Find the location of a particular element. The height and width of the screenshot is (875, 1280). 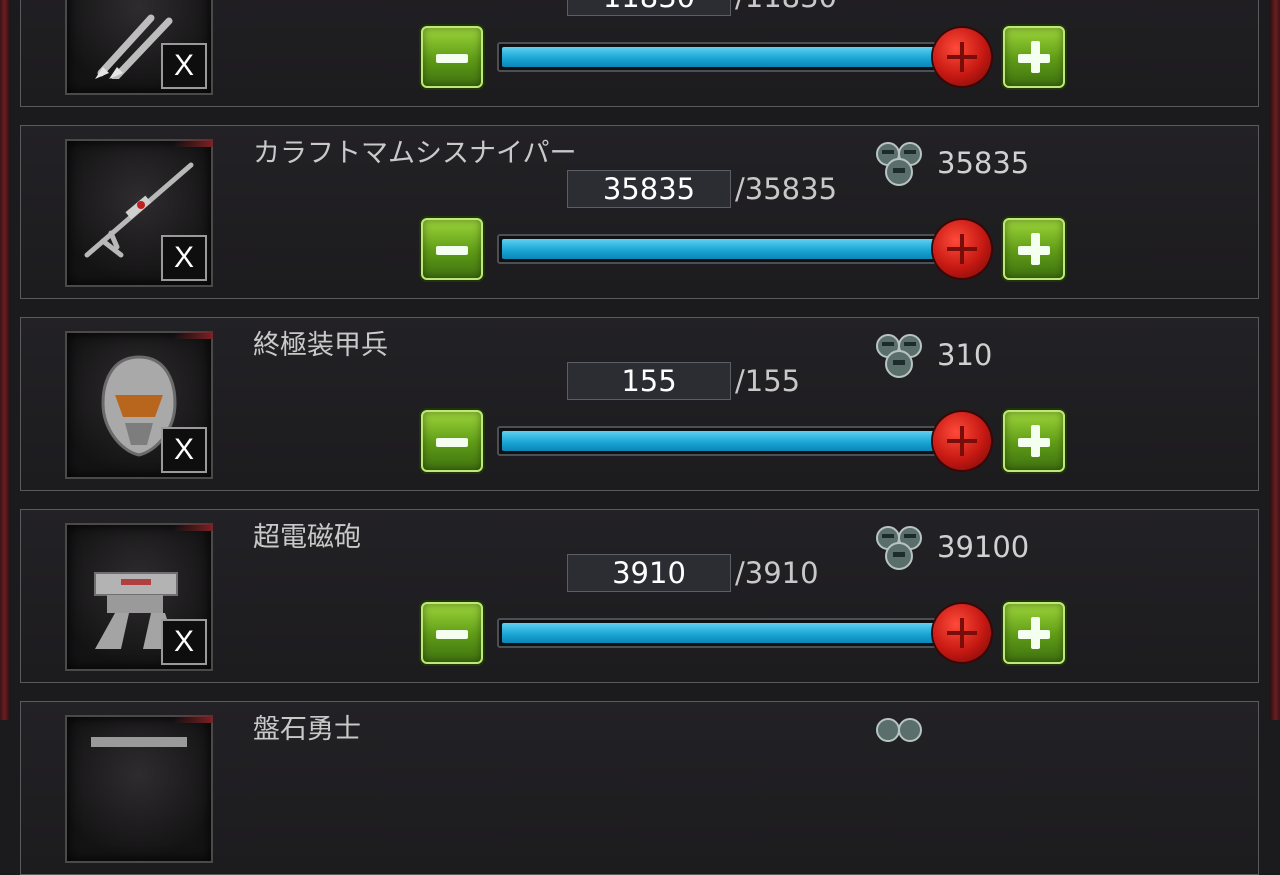

resource-cost: 39100 is located at coordinates (983, 547).